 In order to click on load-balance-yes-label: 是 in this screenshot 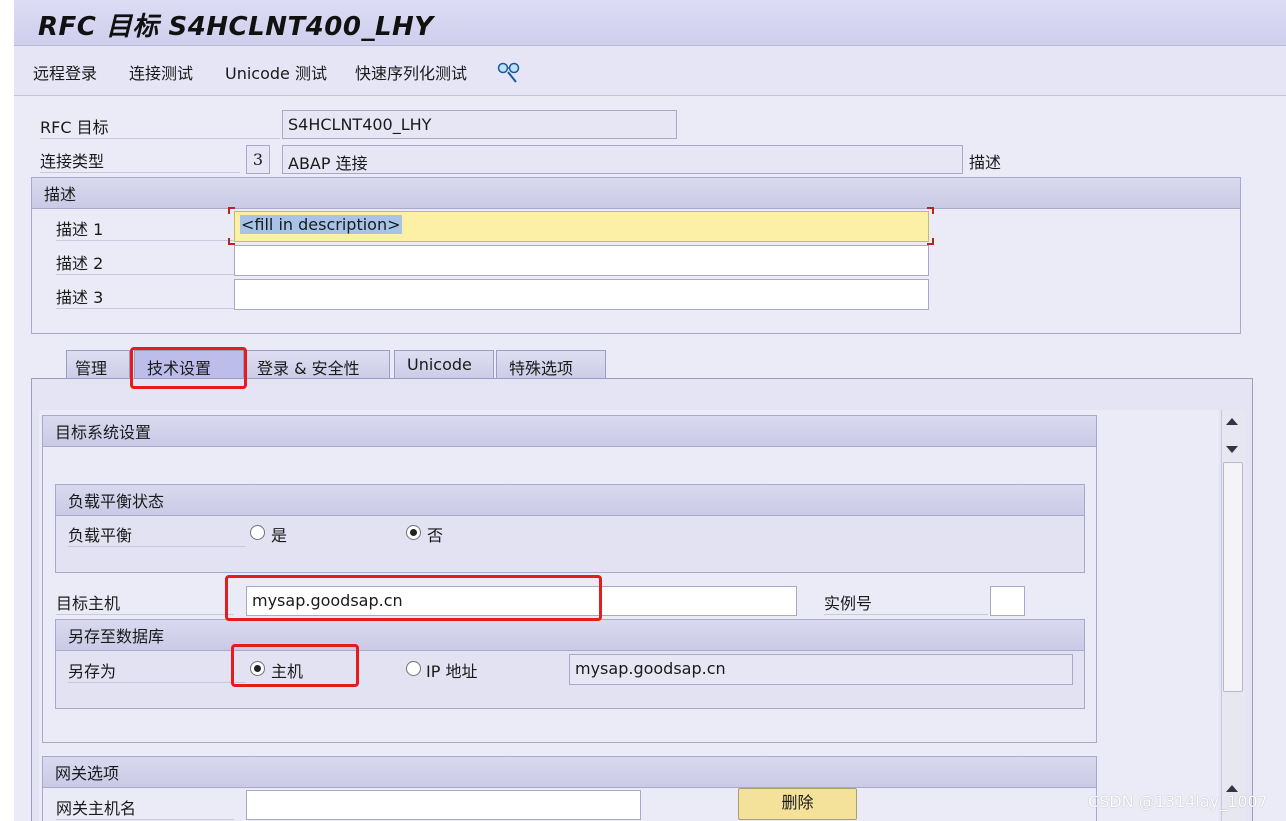, I will do `click(279, 535)`.